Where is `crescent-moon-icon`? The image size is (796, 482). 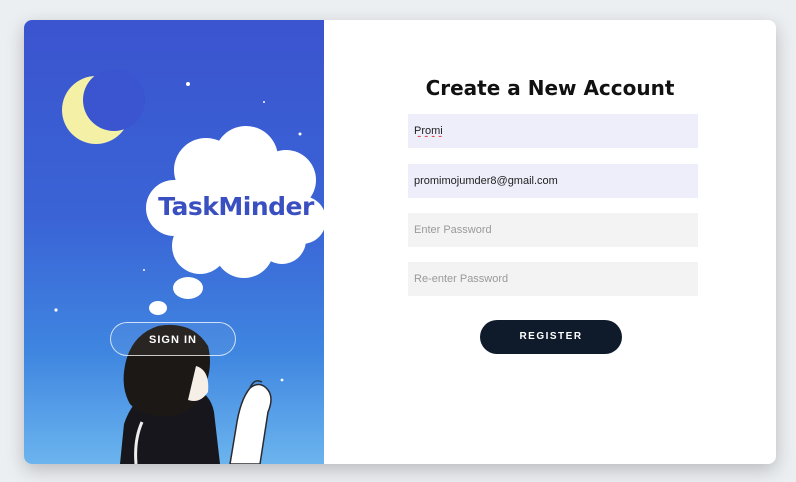 crescent-moon-icon is located at coordinates (103, 106).